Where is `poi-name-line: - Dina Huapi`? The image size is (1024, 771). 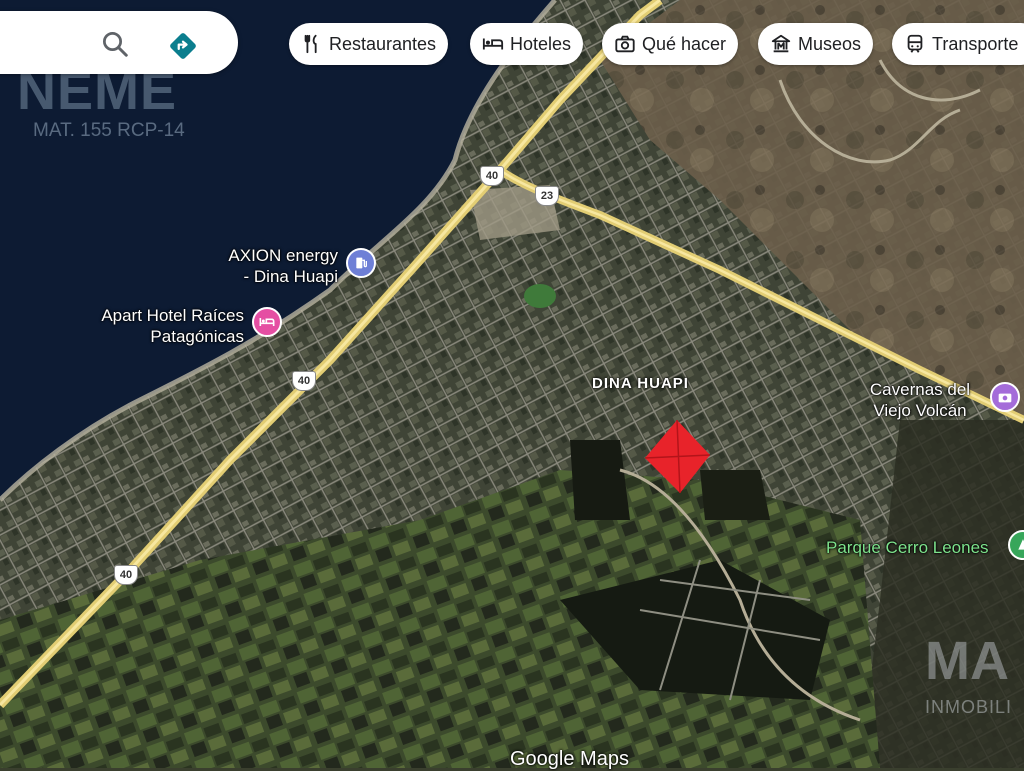 poi-name-line: - Dina Huapi is located at coordinates (291, 276).